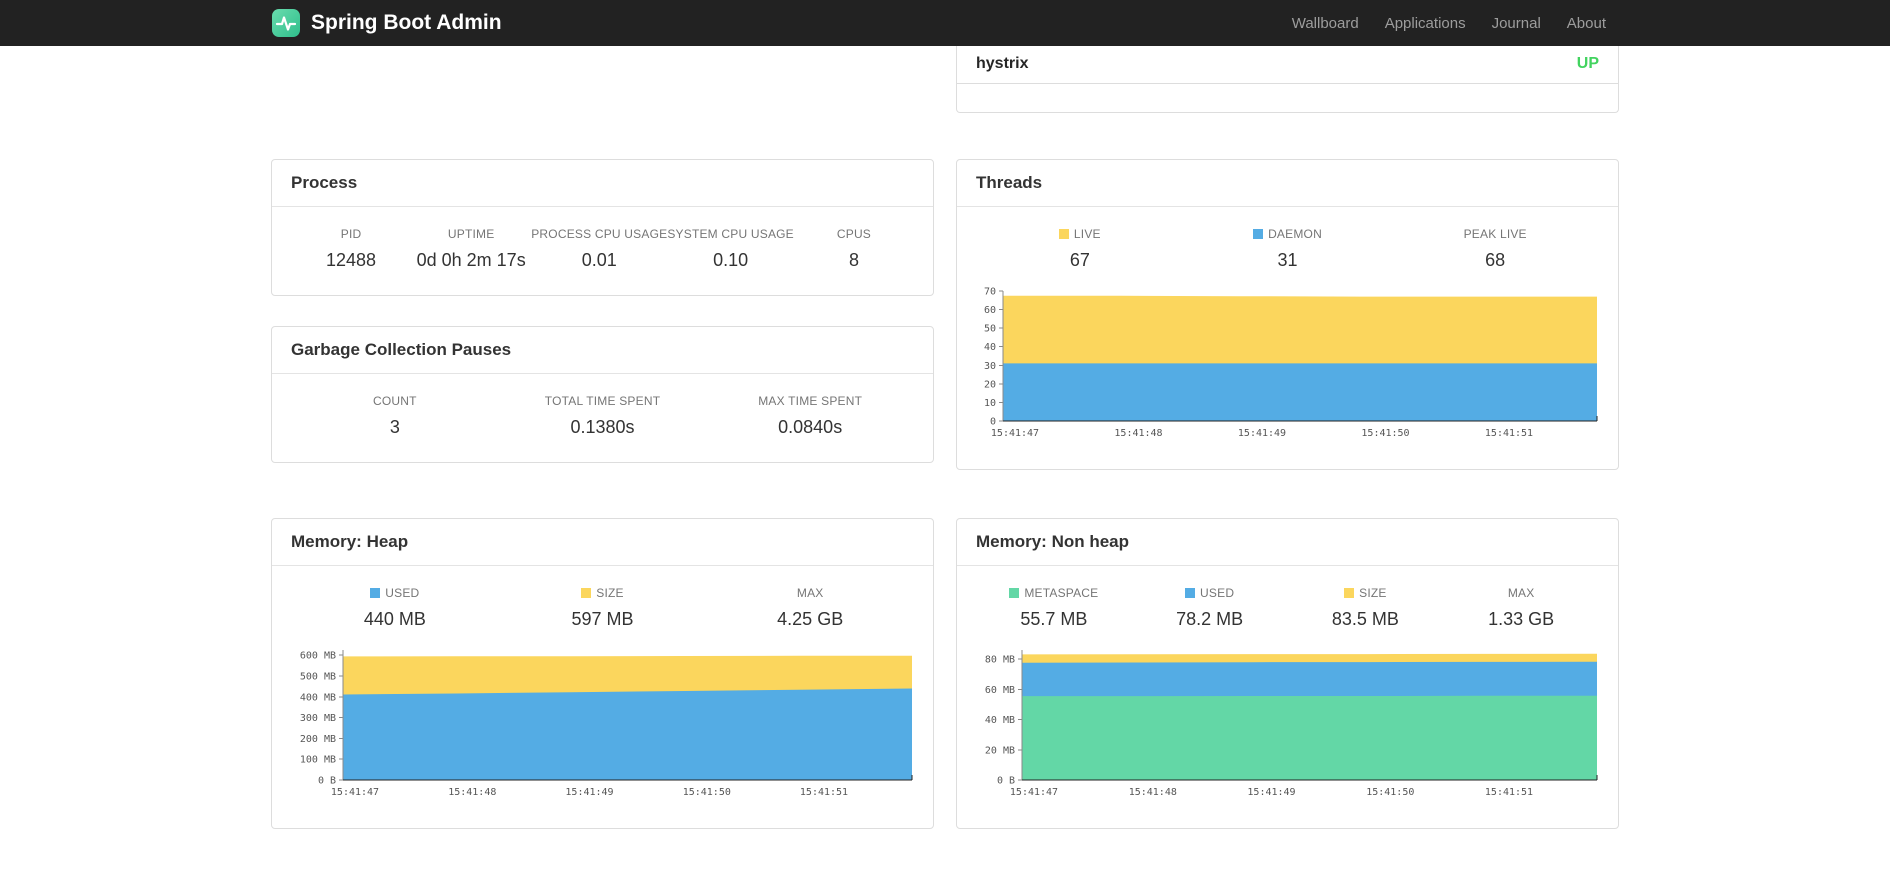  Describe the element at coordinates (1365, 619) in the screenshot. I see `legend-value: 83.5 MB` at that location.